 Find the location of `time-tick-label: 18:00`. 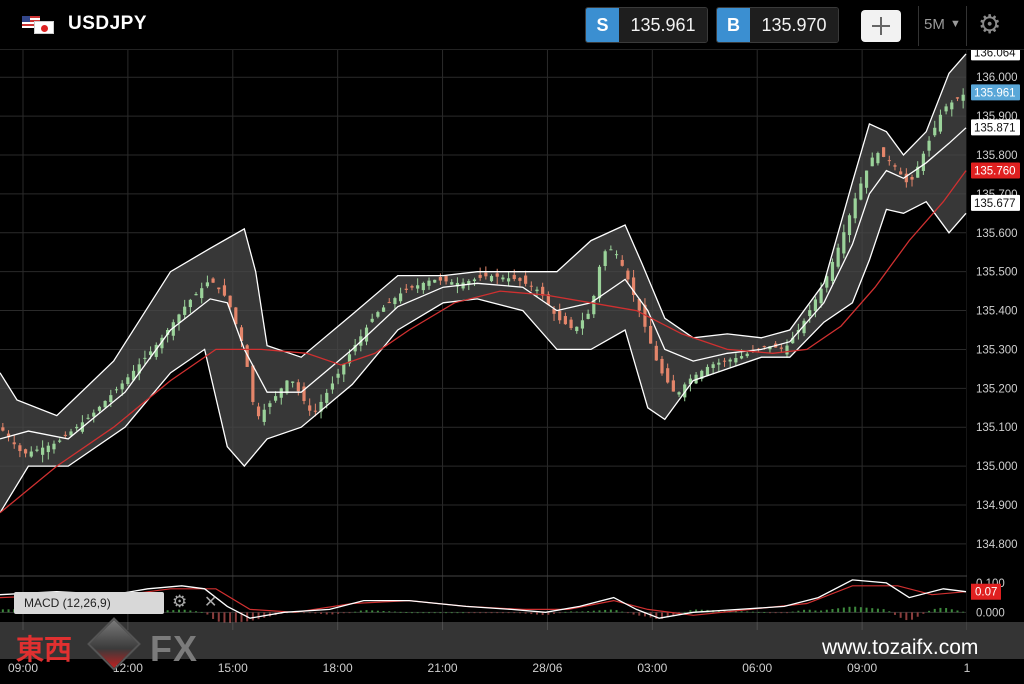

time-tick-label: 18:00 is located at coordinates (338, 668).